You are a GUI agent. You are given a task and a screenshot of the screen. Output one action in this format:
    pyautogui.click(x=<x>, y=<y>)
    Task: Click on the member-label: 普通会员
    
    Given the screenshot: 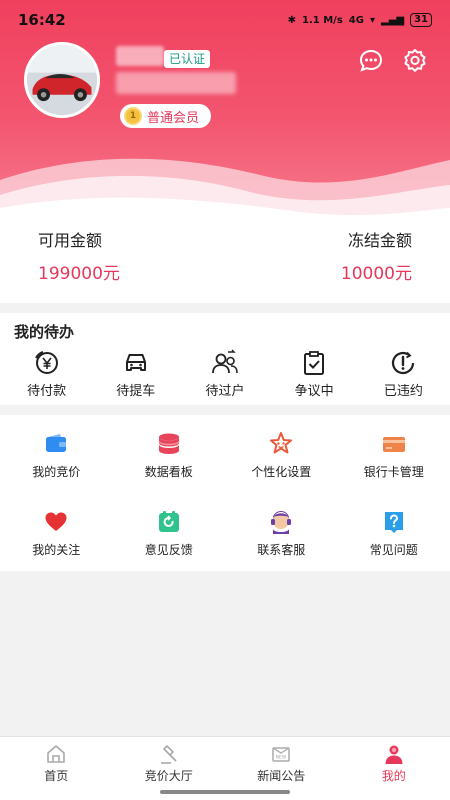 What is the action you would take?
    pyautogui.click(x=173, y=118)
    